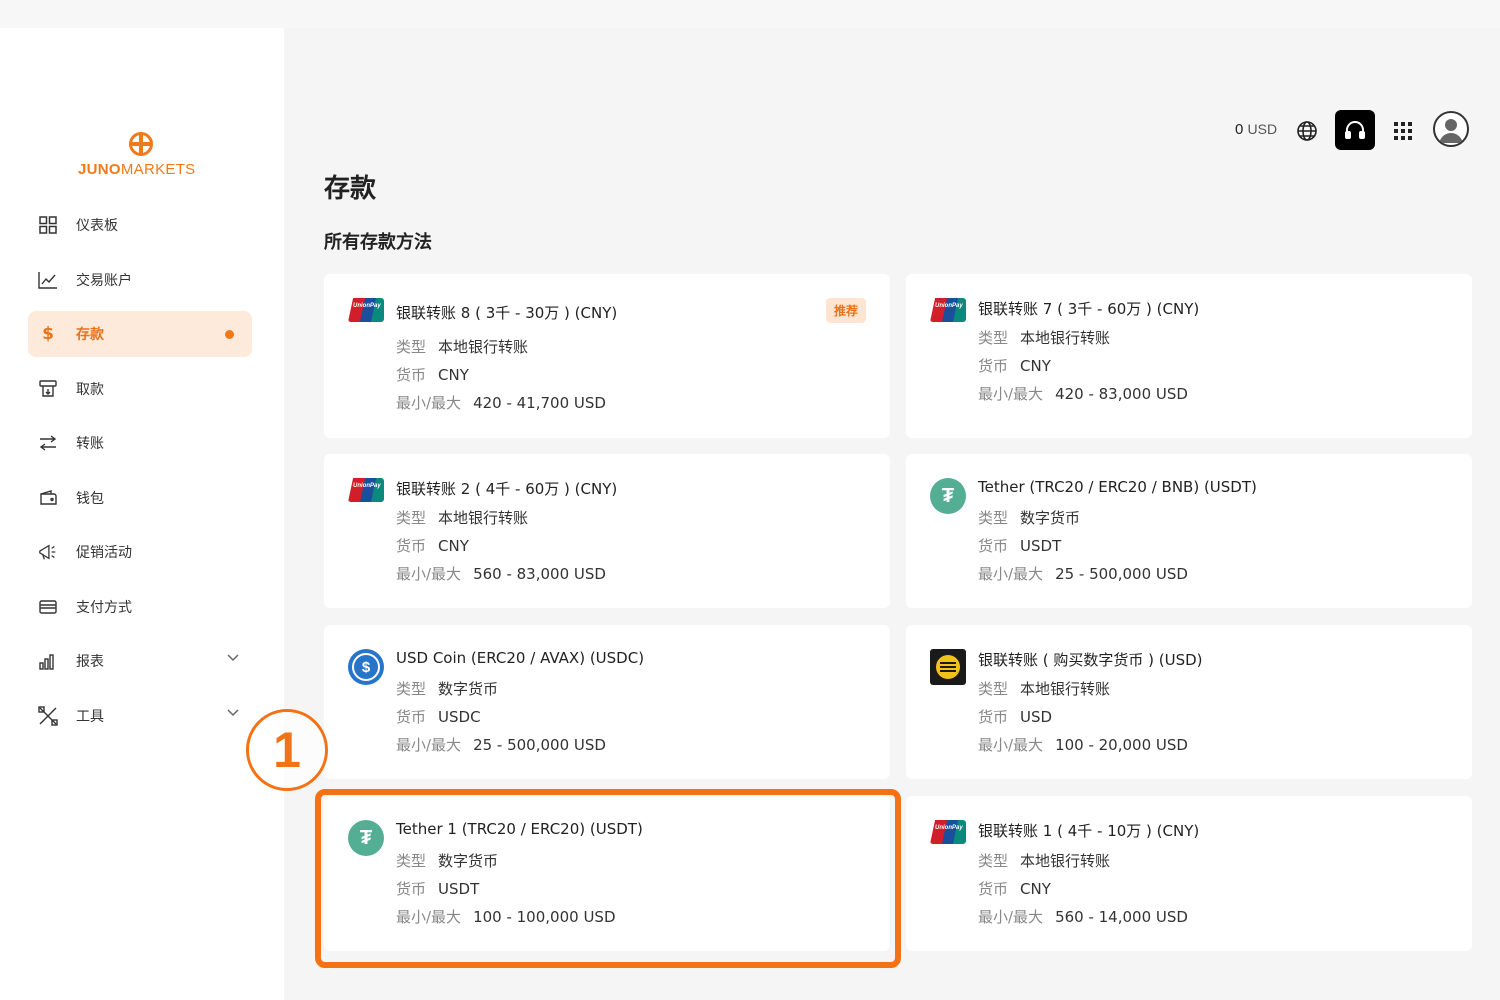 The image size is (1500, 1000). What do you see at coordinates (140, 474) in the screenshot?
I see `sidebar-nav: 仪表板 交易账户 $ 存款 取款 转账 钱包 促销活动 支付方式 报表 工具` at bounding box center [140, 474].